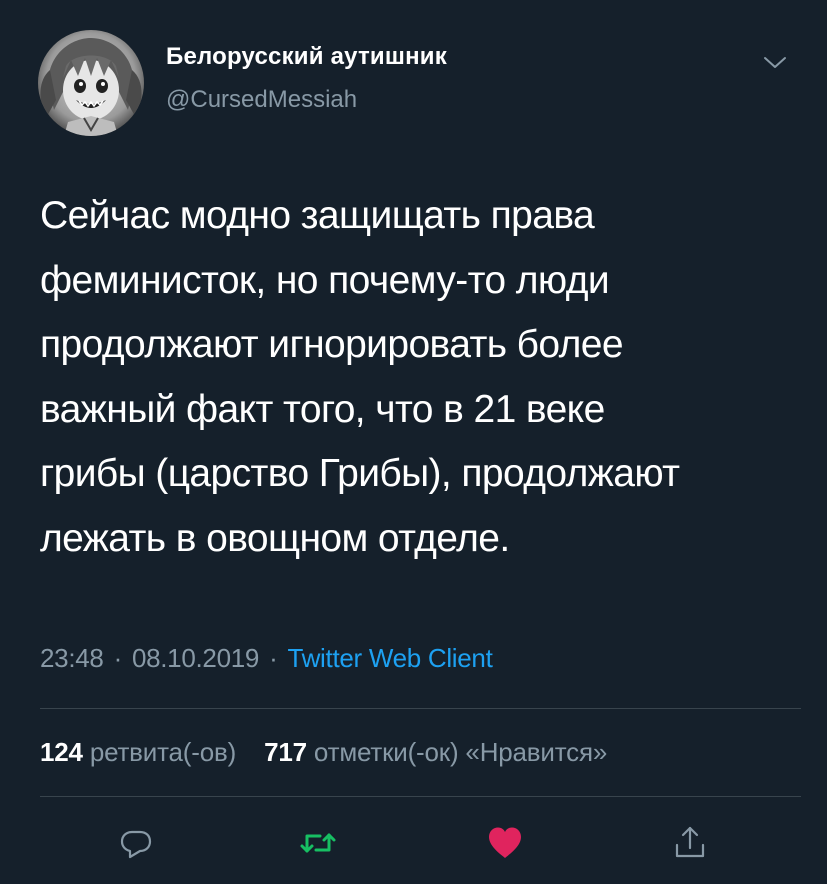 The height and width of the screenshot is (884, 827). What do you see at coordinates (306, 57) in the screenshot?
I see `author-display-name: Белорусский аутишник` at bounding box center [306, 57].